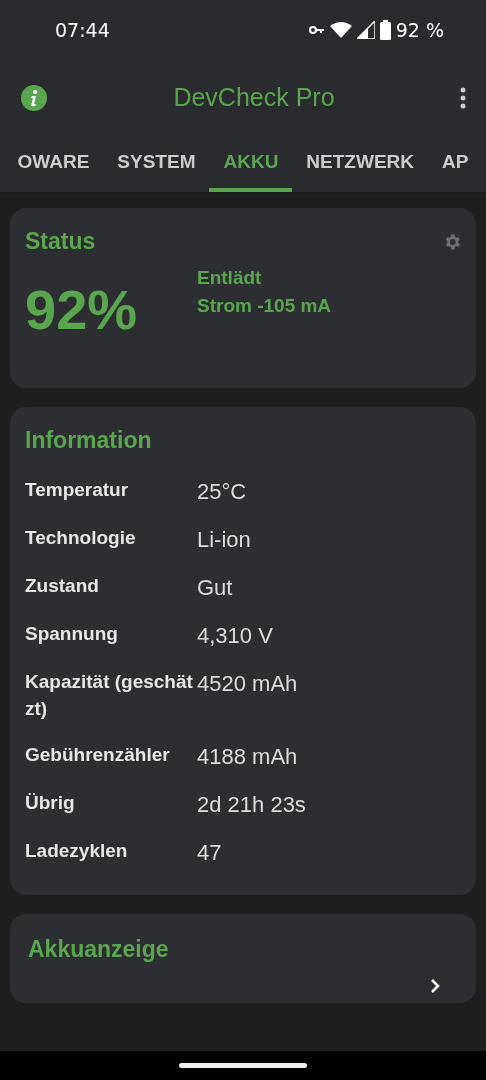 Image resolution: width=486 pixels, height=1080 pixels. Describe the element at coordinates (340, 30) in the screenshot. I see `wifi-icon` at that location.